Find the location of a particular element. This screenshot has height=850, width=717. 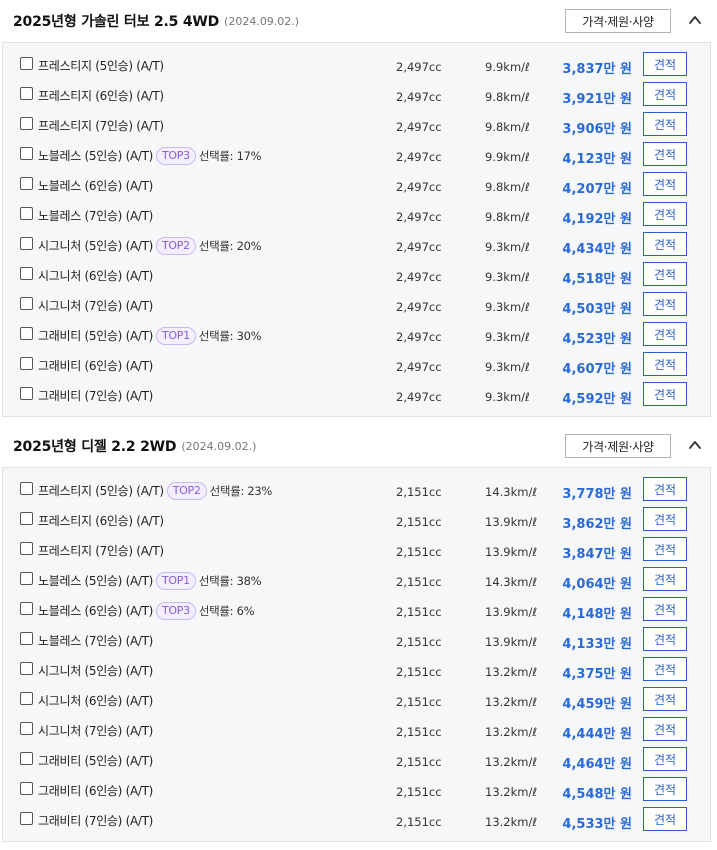

trim-price: 4,207만 원 is located at coordinates (597, 187).